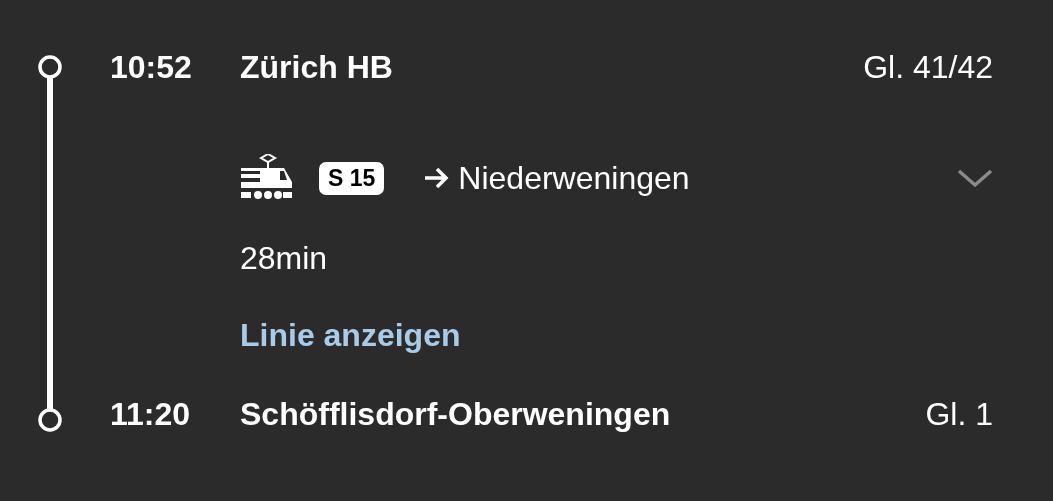  Describe the element at coordinates (437, 178) in the screenshot. I see `arrow-icon` at that location.